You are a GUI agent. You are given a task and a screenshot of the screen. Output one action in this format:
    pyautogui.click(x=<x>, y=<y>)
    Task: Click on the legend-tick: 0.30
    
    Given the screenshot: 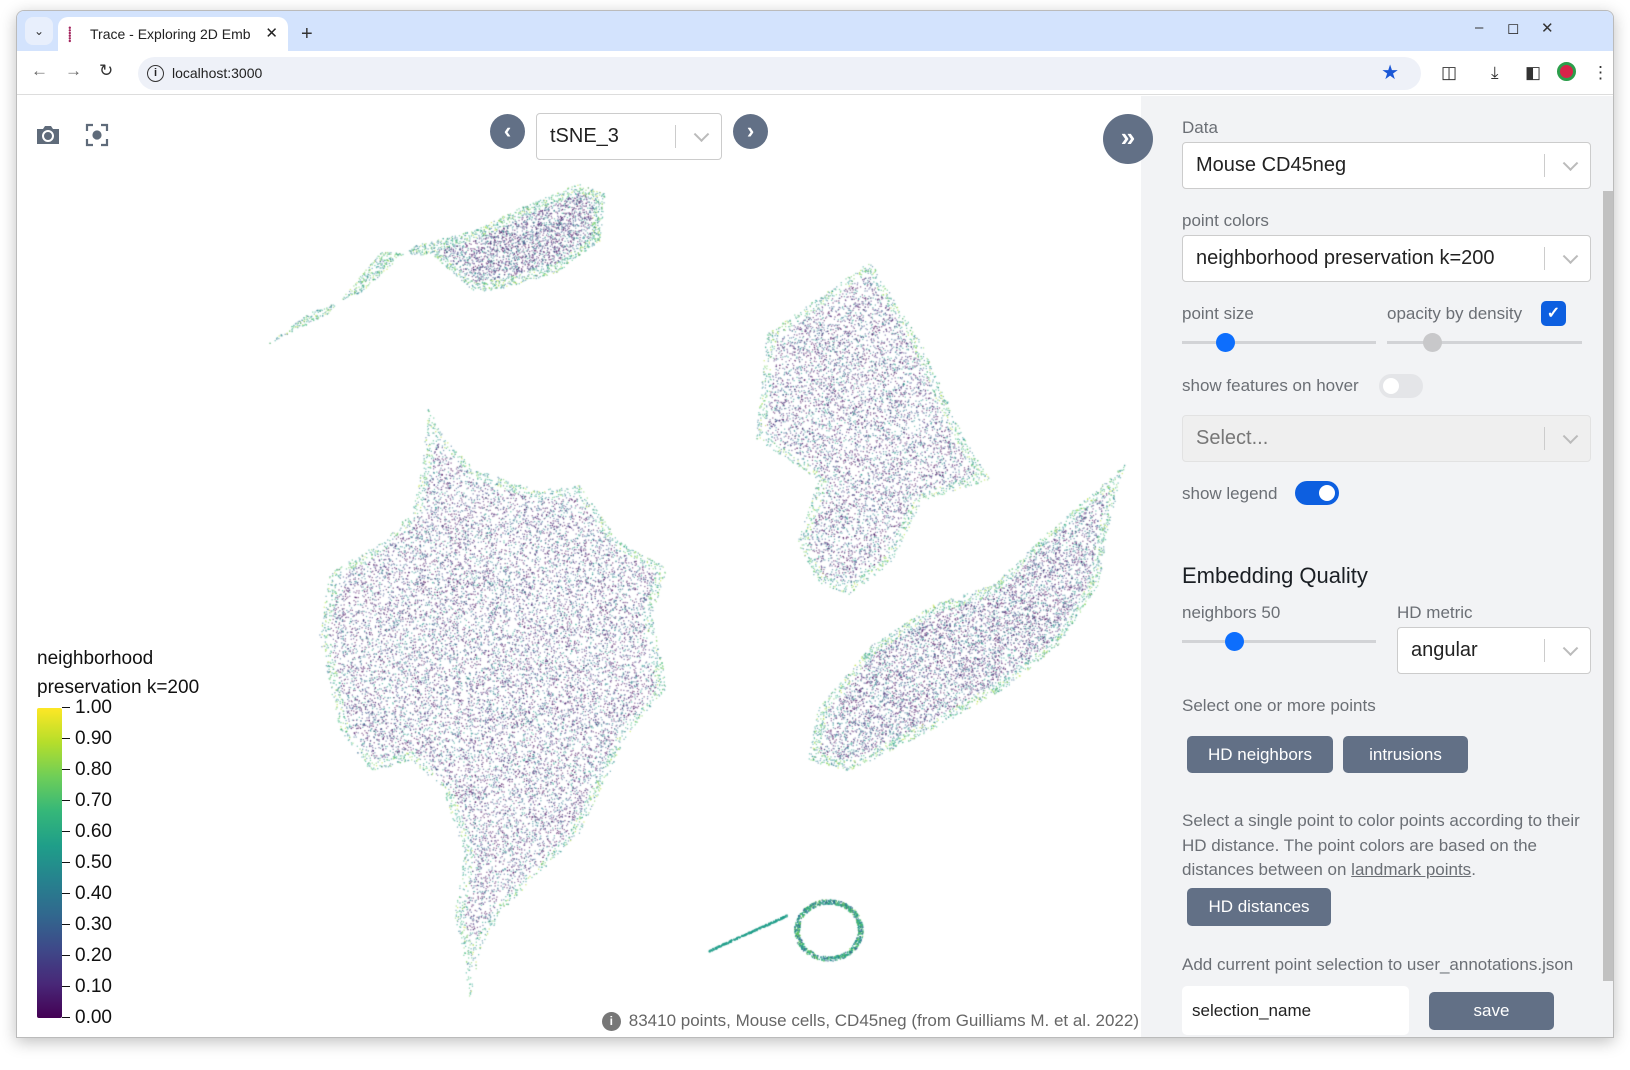 What is the action you would take?
    pyautogui.click(x=87, y=925)
    